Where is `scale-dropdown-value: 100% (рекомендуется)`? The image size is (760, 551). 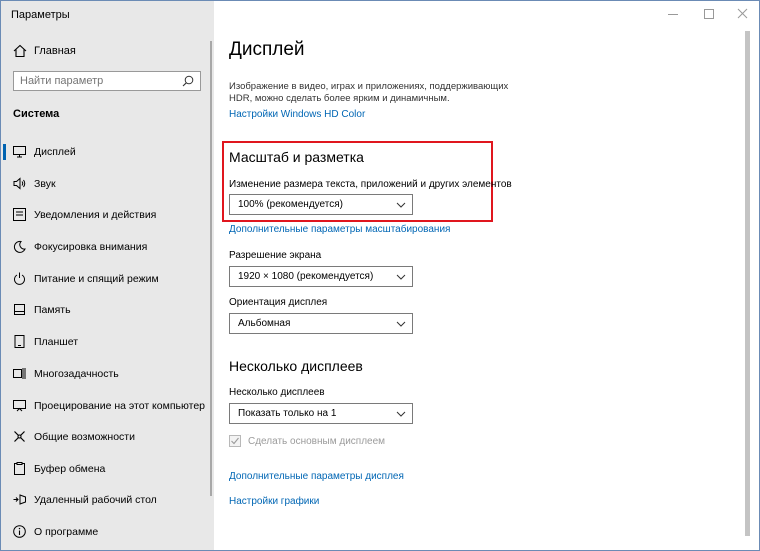 scale-dropdown-value: 100% (рекомендуется) is located at coordinates (290, 204).